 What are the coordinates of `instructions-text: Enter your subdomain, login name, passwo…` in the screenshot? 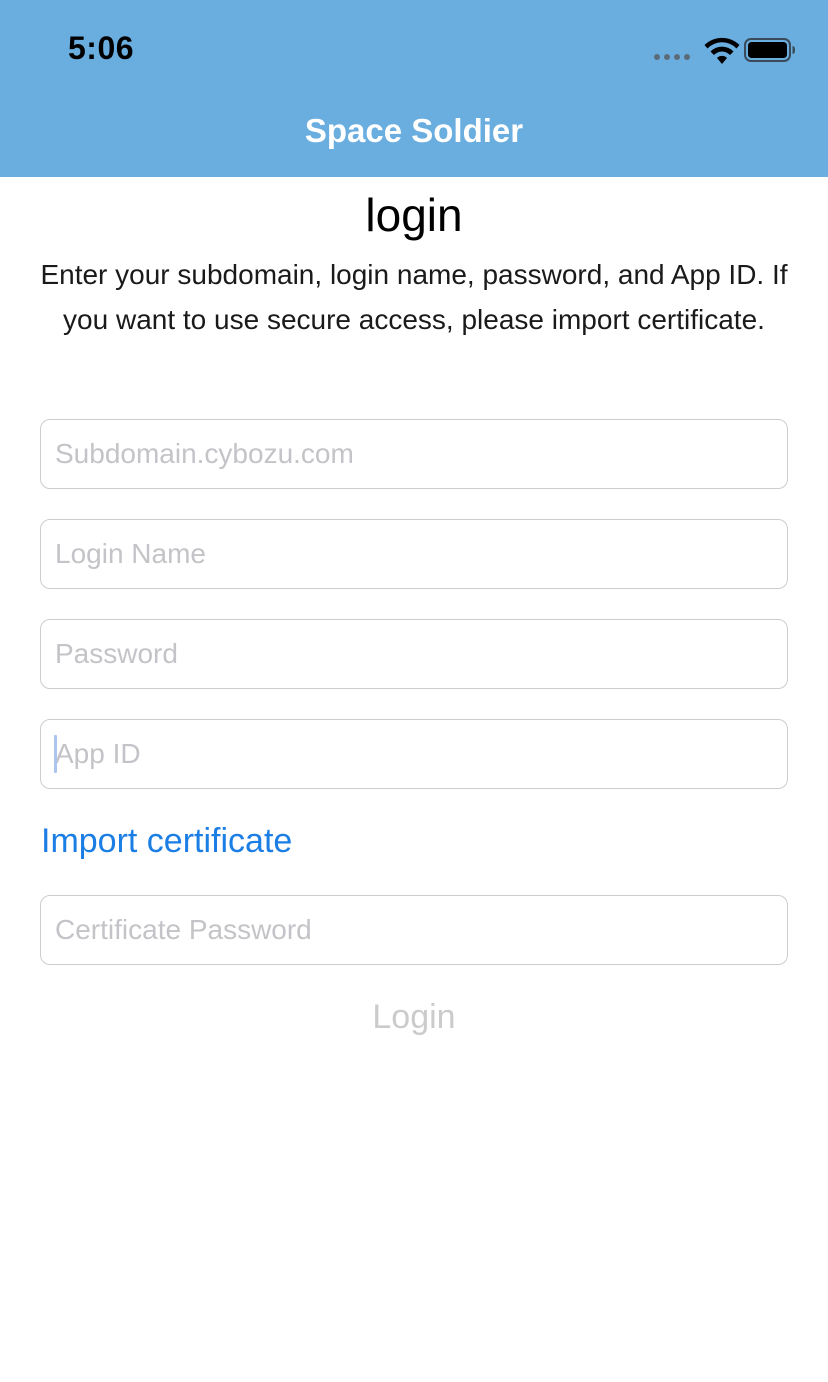 It's located at (414, 297).